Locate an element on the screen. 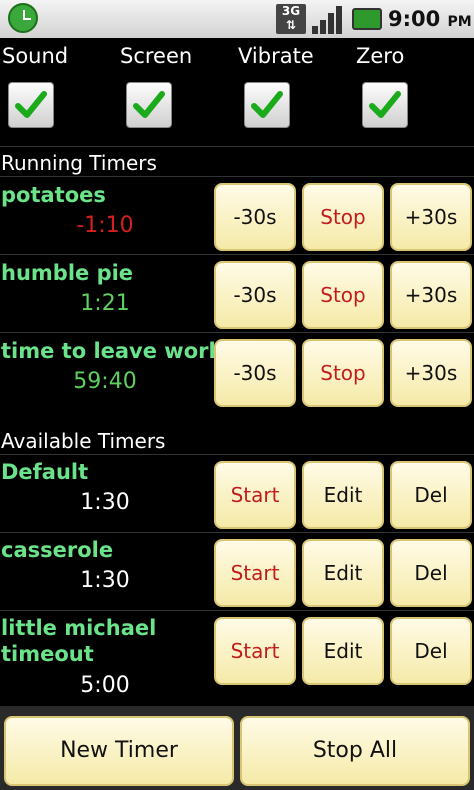 This screenshot has width=474, height=790. timer-name: potatoes is located at coordinates (53, 195).